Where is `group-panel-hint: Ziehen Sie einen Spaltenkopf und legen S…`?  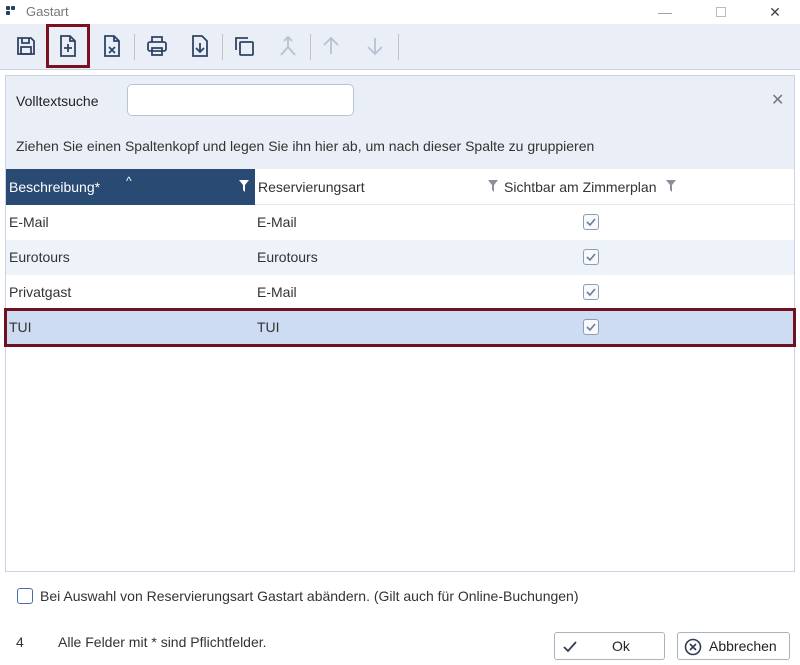 group-panel-hint: Ziehen Sie einen Spaltenkopf und legen S… is located at coordinates (305, 146).